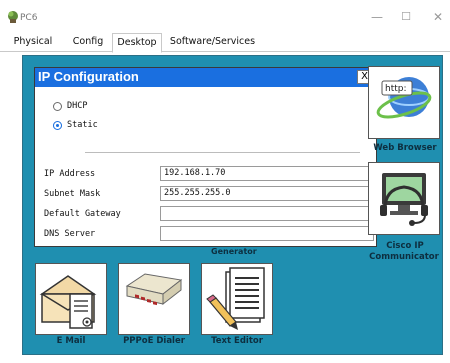  What do you see at coordinates (267, 193) in the screenshot?
I see `subnet-mask-field: 255.255.255.0` at bounding box center [267, 193].